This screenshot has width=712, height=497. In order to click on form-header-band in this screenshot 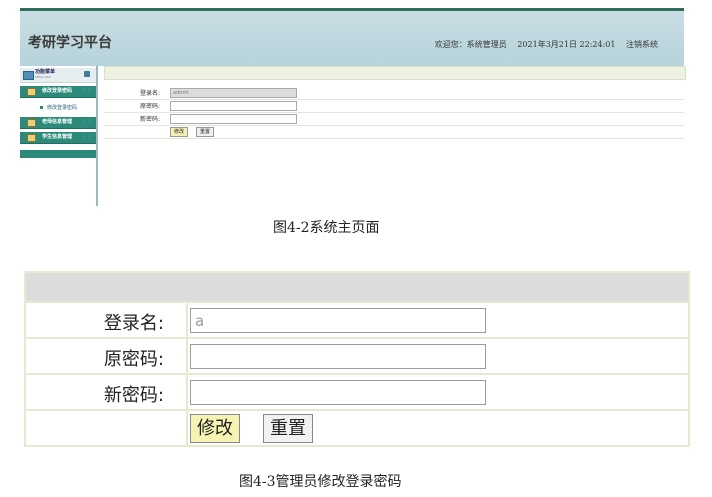, I will do `click(357, 287)`.